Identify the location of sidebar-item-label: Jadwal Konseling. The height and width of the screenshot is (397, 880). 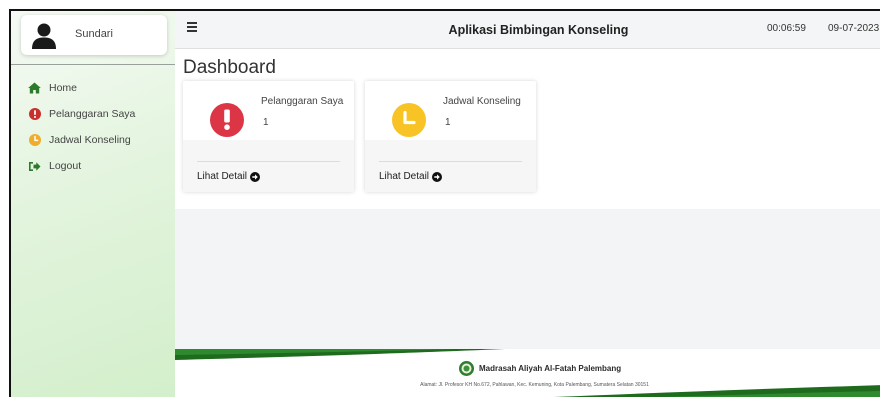
(90, 140).